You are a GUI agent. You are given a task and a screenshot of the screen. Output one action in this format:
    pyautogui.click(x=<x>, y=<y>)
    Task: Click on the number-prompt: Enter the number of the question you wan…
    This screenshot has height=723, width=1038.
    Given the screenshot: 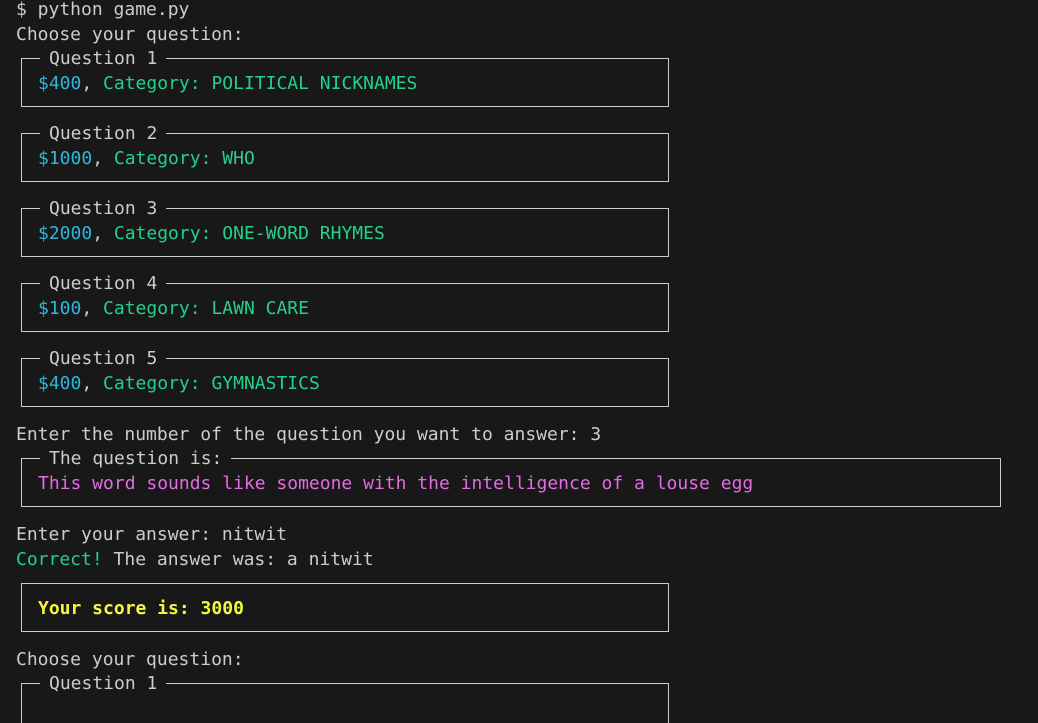 What is the action you would take?
    pyautogui.click(x=309, y=434)
    